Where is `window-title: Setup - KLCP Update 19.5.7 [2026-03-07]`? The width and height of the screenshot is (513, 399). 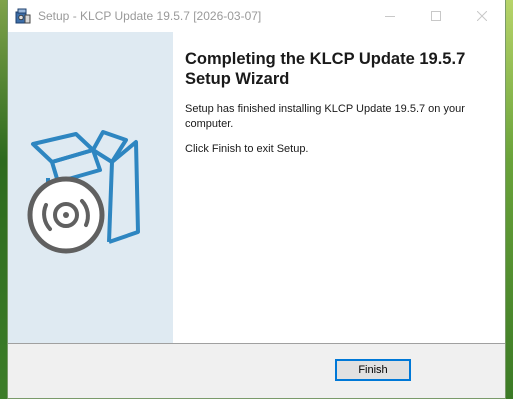 window-title: Setup - KLCP Update 19.5.7 [2026-03-07] is located at coordinates (150, 16).